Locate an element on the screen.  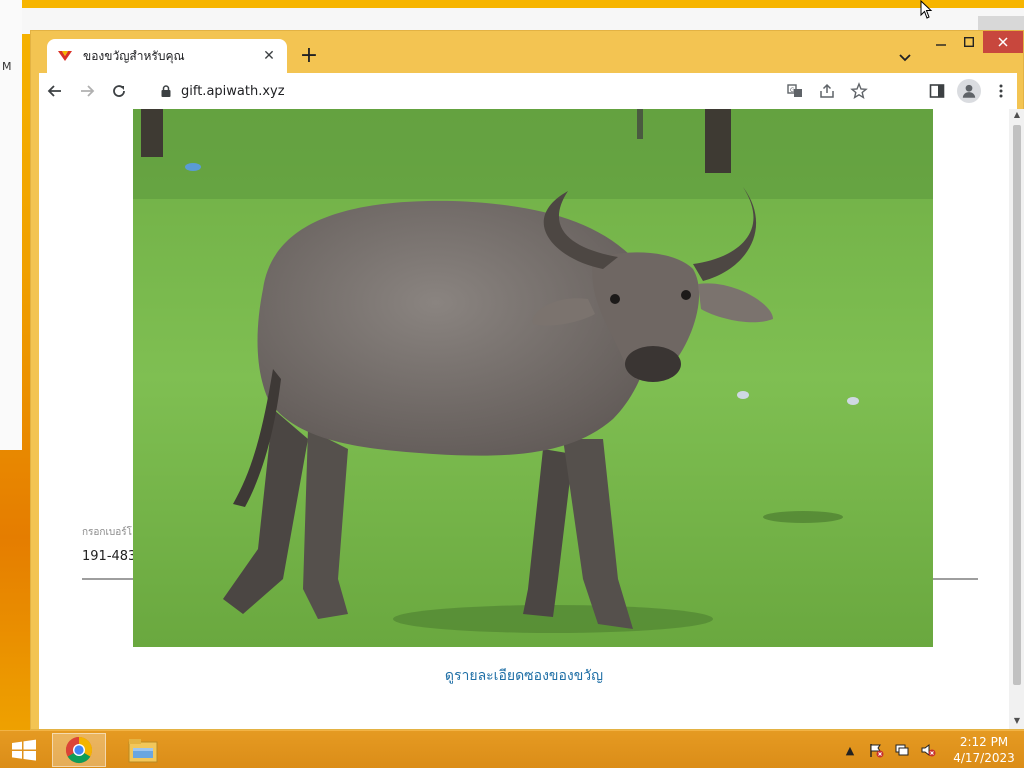
close-button is located at coordinates (1003, 42).